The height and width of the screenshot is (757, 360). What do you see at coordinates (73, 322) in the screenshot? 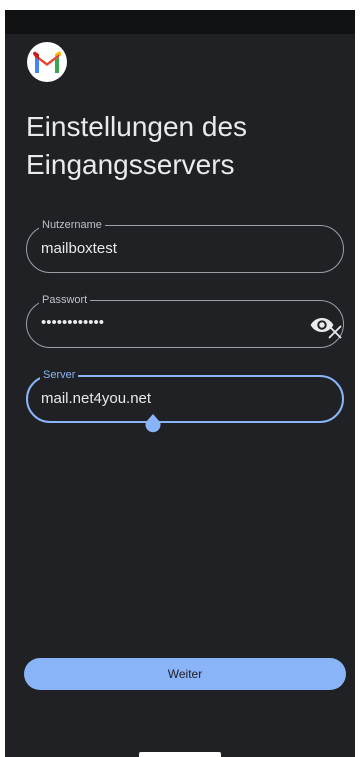
I see `password-value: ••••••••••••` at bounding box center [73, 322].